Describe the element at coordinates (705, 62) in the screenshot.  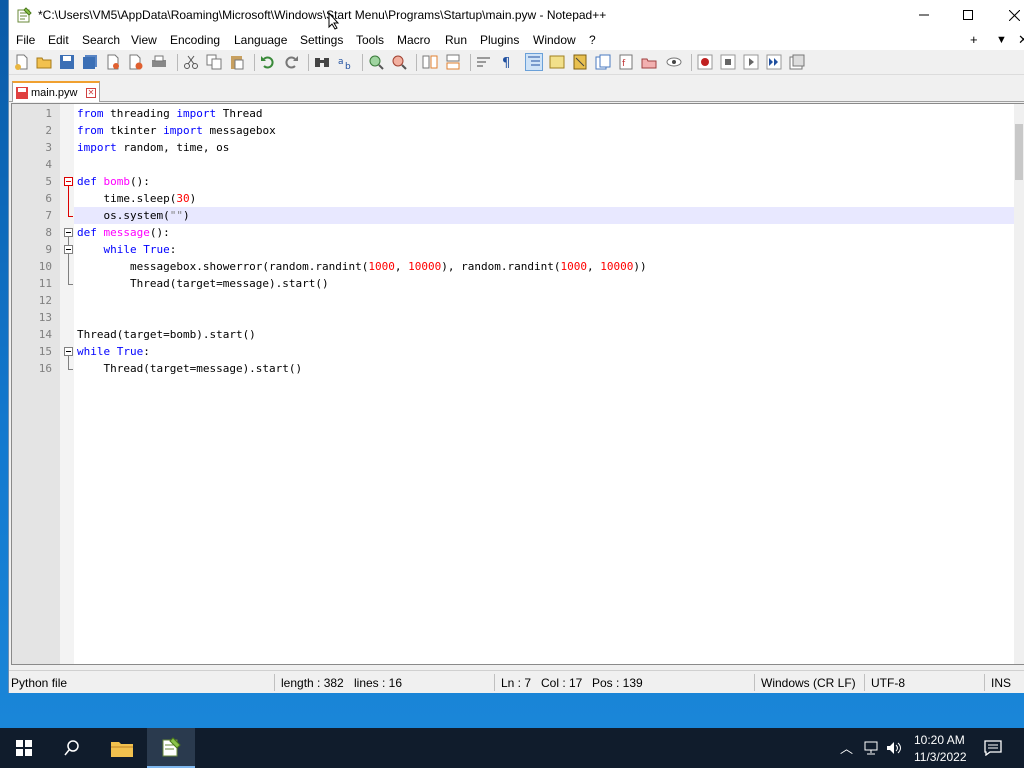
I see `record-macro-icon` at that location.